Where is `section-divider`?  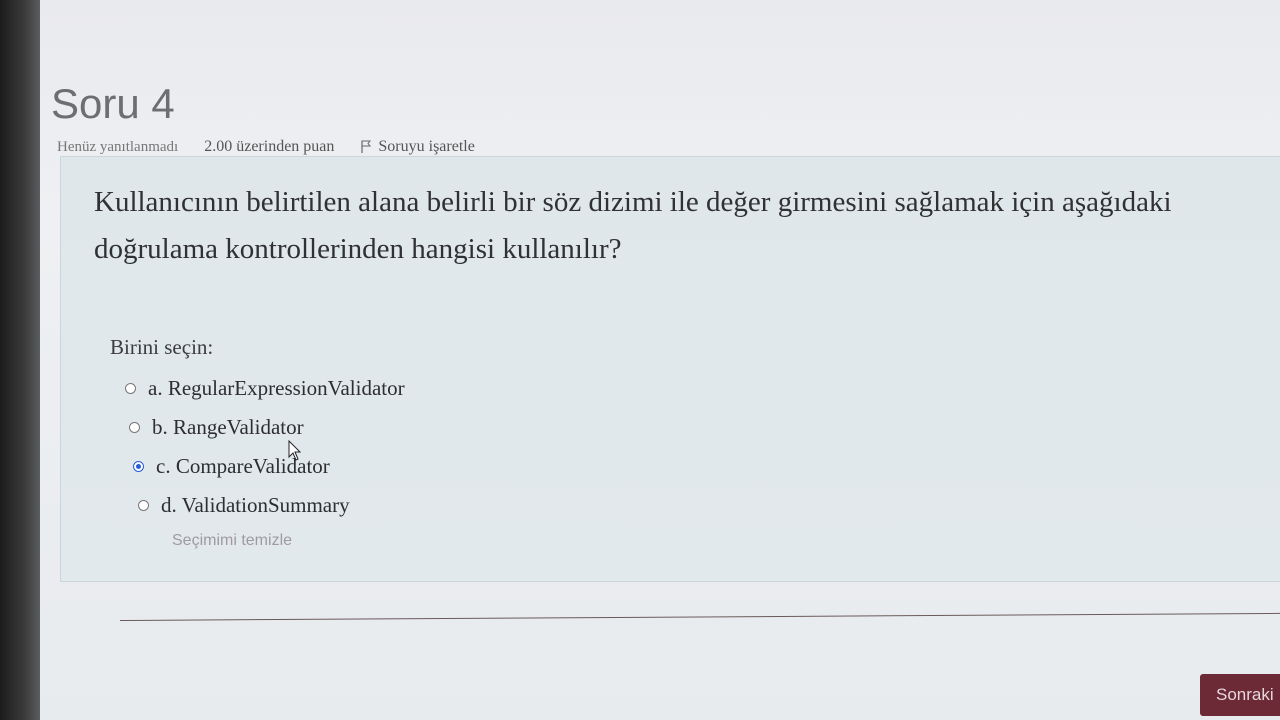 section-divider is located at coordinates (699, 616).